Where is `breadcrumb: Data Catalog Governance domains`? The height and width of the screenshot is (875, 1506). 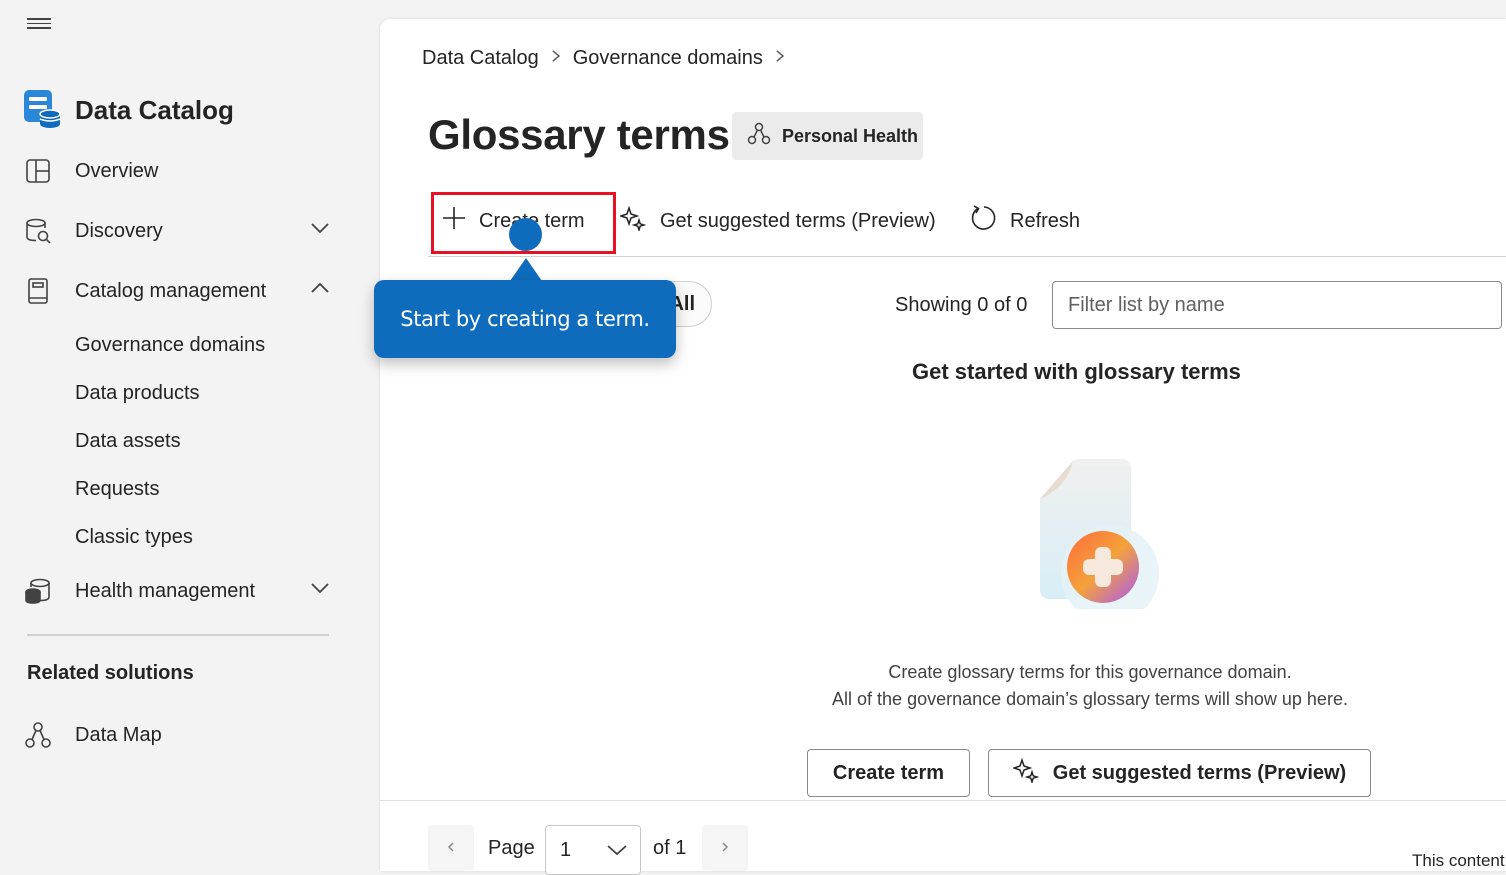
breadcrumb: Data Catalog Governance domains is located at coordinates (609, 58).